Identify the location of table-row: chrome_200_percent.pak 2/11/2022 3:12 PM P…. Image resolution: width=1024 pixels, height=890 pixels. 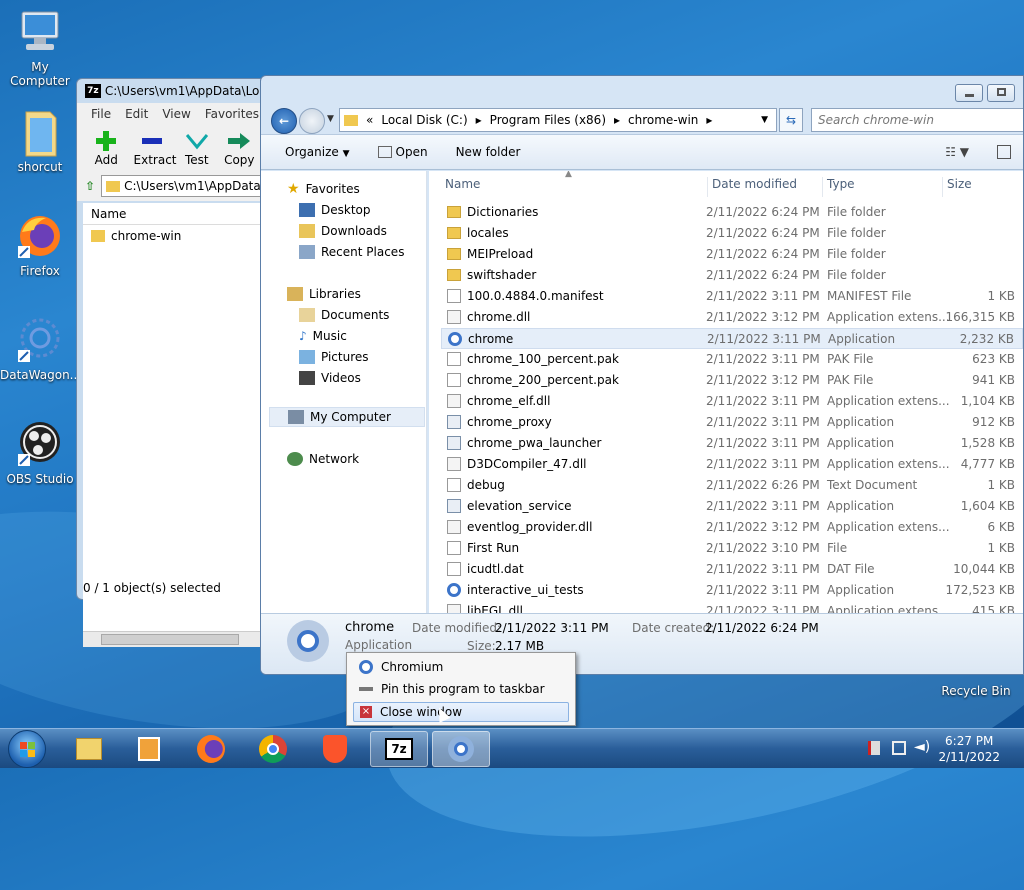
(732, 380).